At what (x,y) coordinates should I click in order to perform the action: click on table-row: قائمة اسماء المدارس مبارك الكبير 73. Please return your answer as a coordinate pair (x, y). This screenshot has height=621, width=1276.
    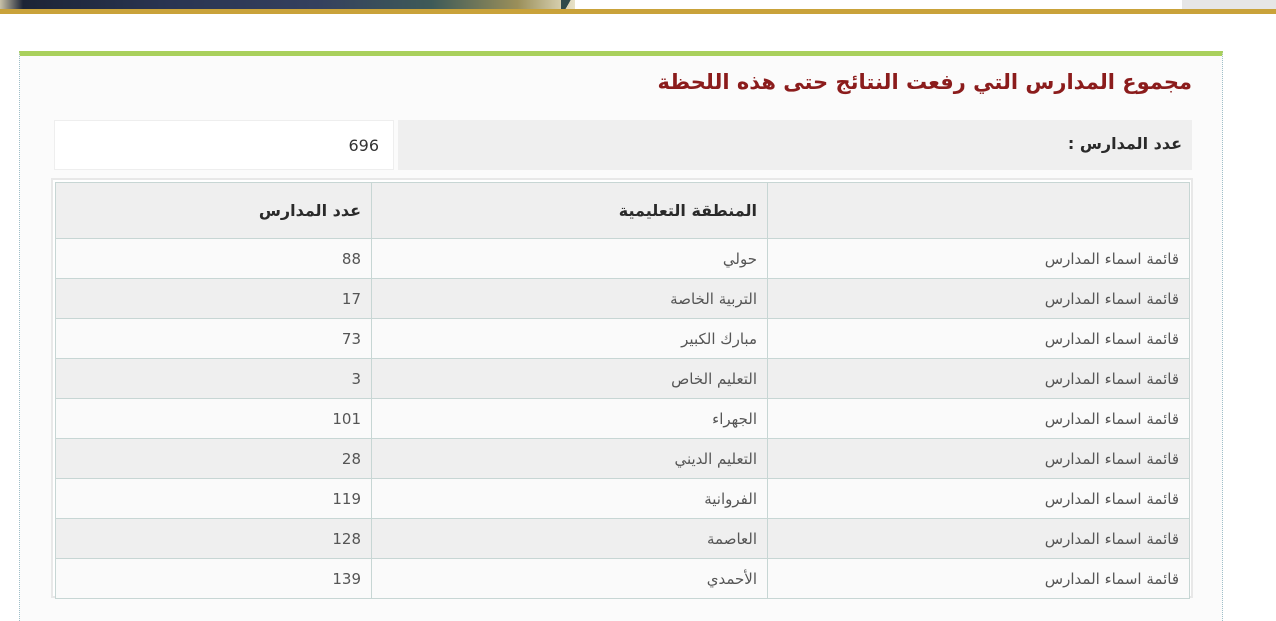
    Looking at the image, I should click on (622, 338).